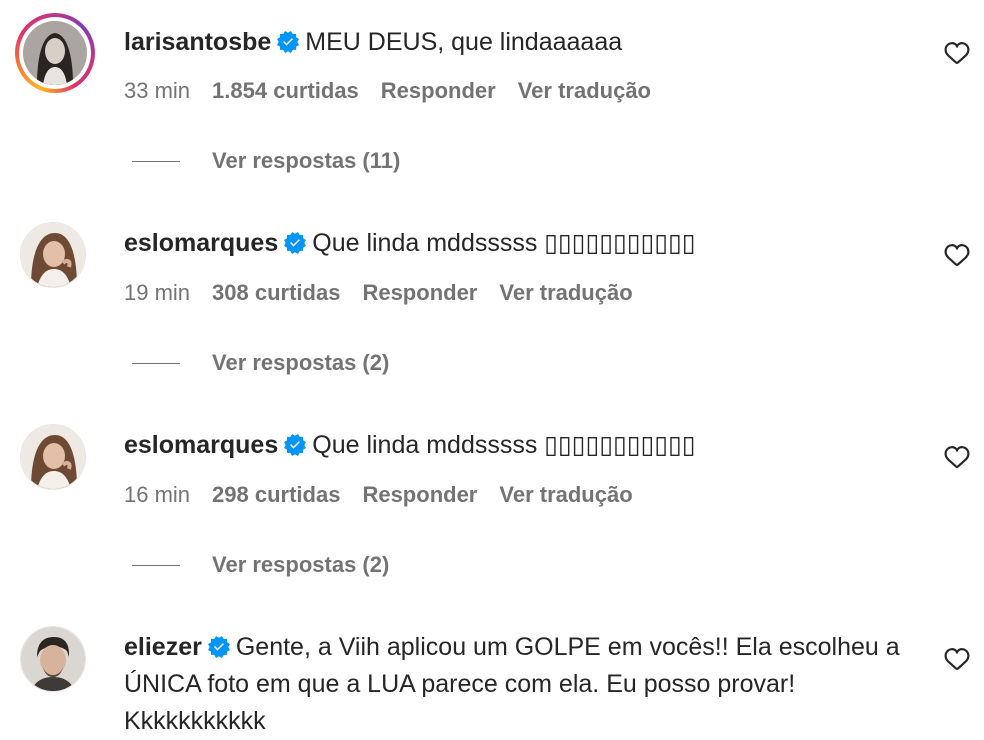  I want to click on comment-time: 19 min, so click(157, 292).